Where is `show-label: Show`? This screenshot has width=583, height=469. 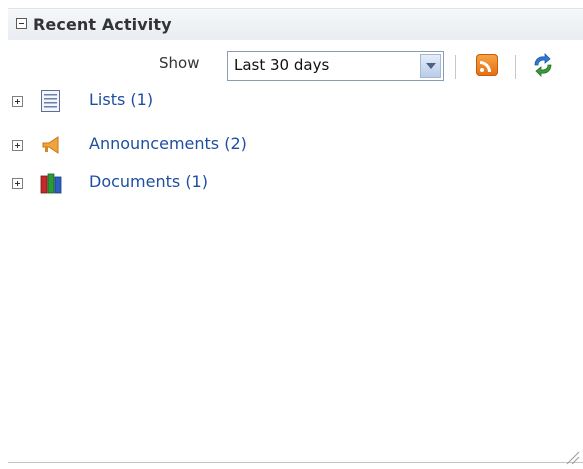
show-label: Show is located at coordinates (179, 63).